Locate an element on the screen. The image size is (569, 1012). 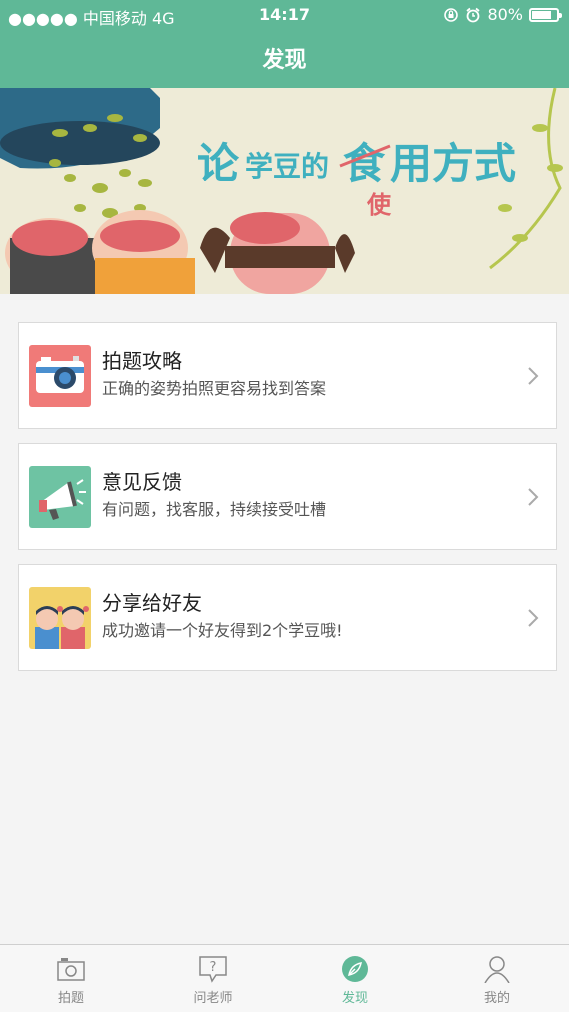
status-right: 80% is located at coordinates (502, 14).